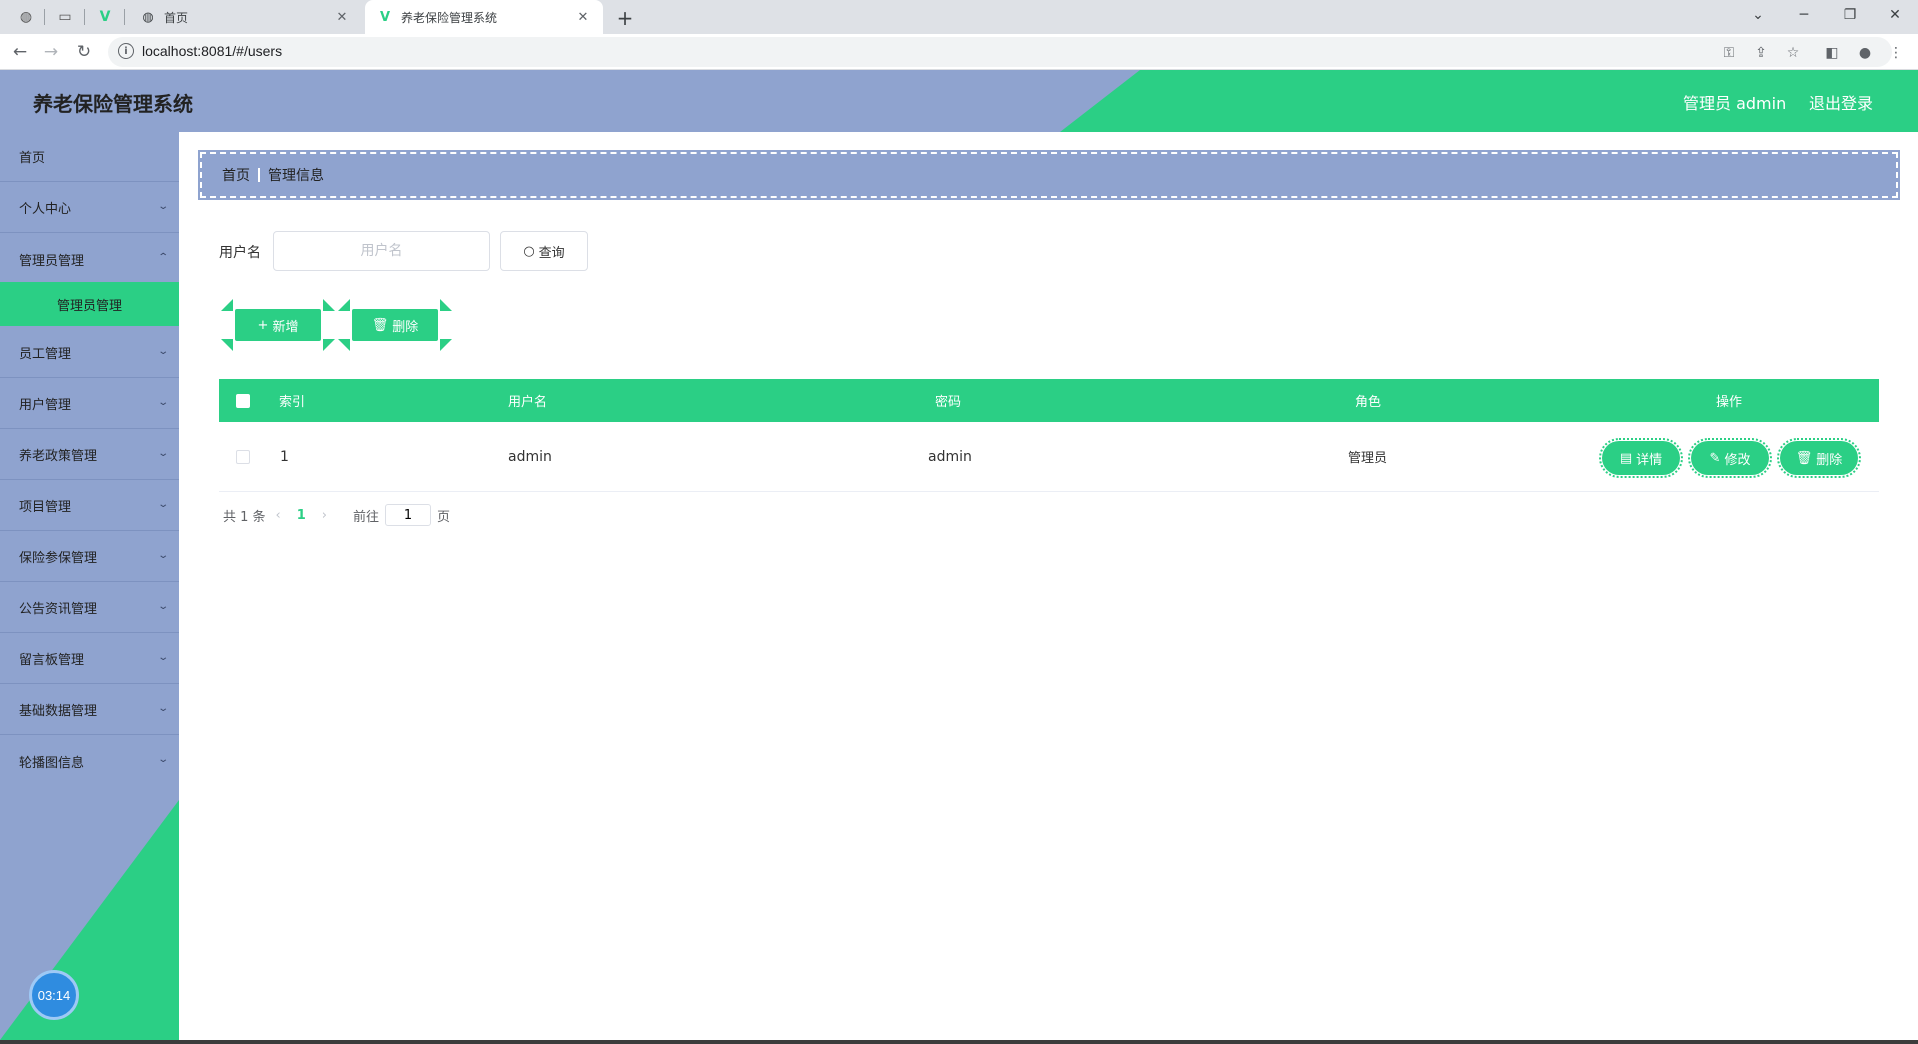 The image size is (1918, 1044). I want to click on sidebar-item-project-management: 项目管理 ⌄, so click(89, 506).